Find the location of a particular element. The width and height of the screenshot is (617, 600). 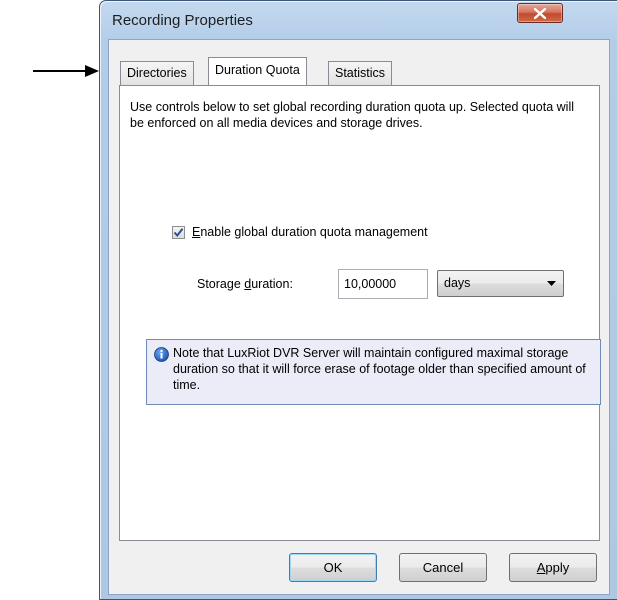

apply-label: pply is located at coordinates (557, 567).